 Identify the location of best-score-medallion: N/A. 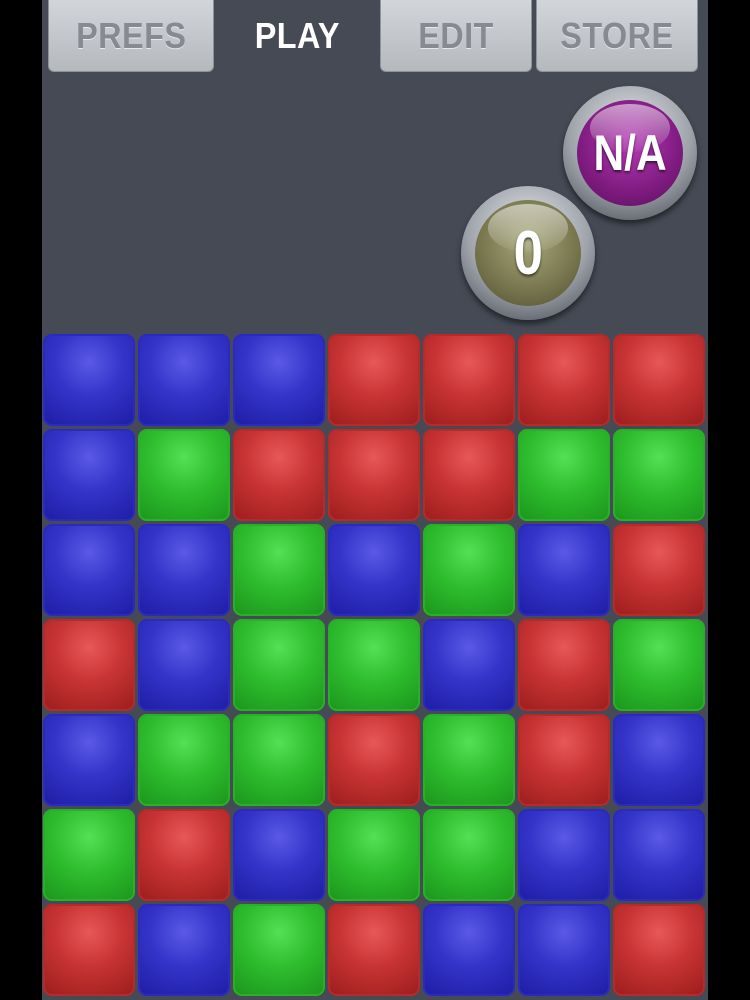
(630, 153).